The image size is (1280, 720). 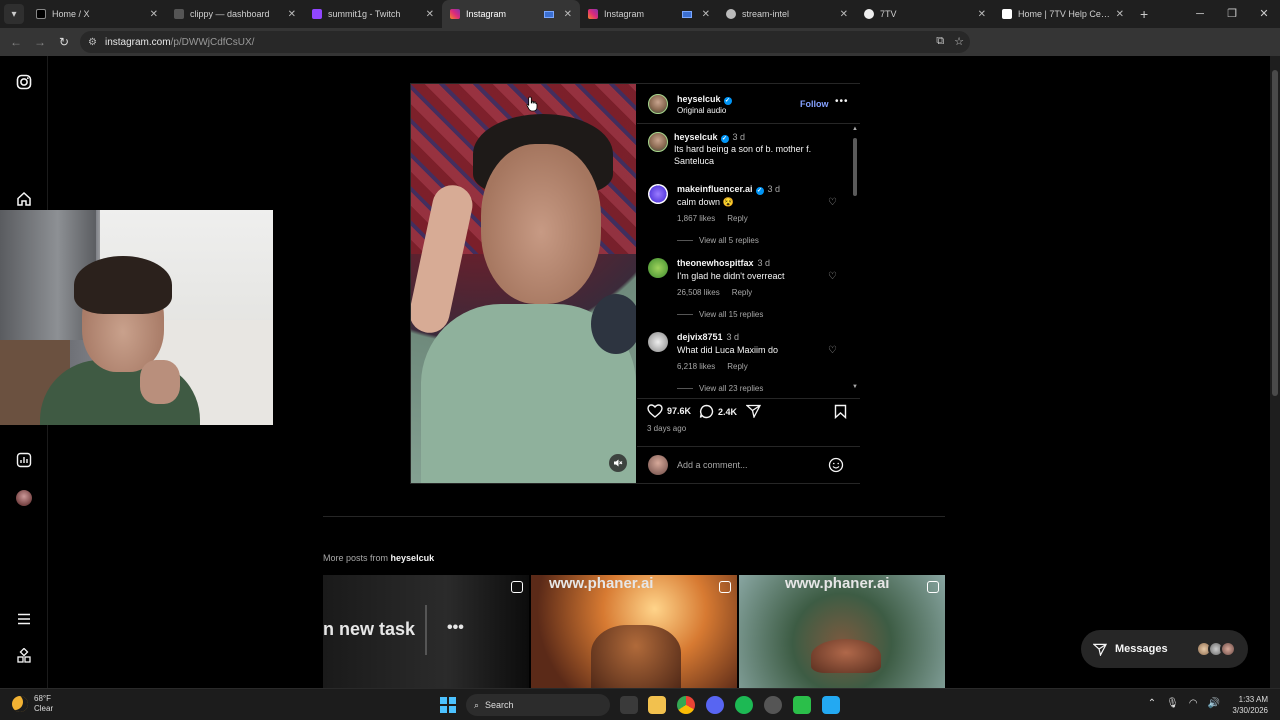 I want to click on follow-button: Follow, so click(x=814, y=104).